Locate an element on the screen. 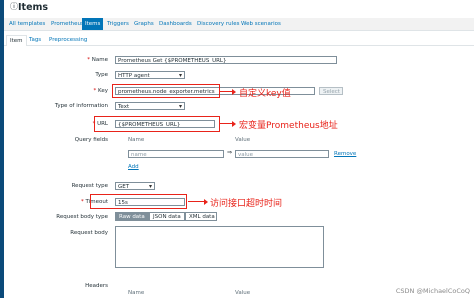  query-equals-sign: ⇒ is located at coordinates (230, 152).